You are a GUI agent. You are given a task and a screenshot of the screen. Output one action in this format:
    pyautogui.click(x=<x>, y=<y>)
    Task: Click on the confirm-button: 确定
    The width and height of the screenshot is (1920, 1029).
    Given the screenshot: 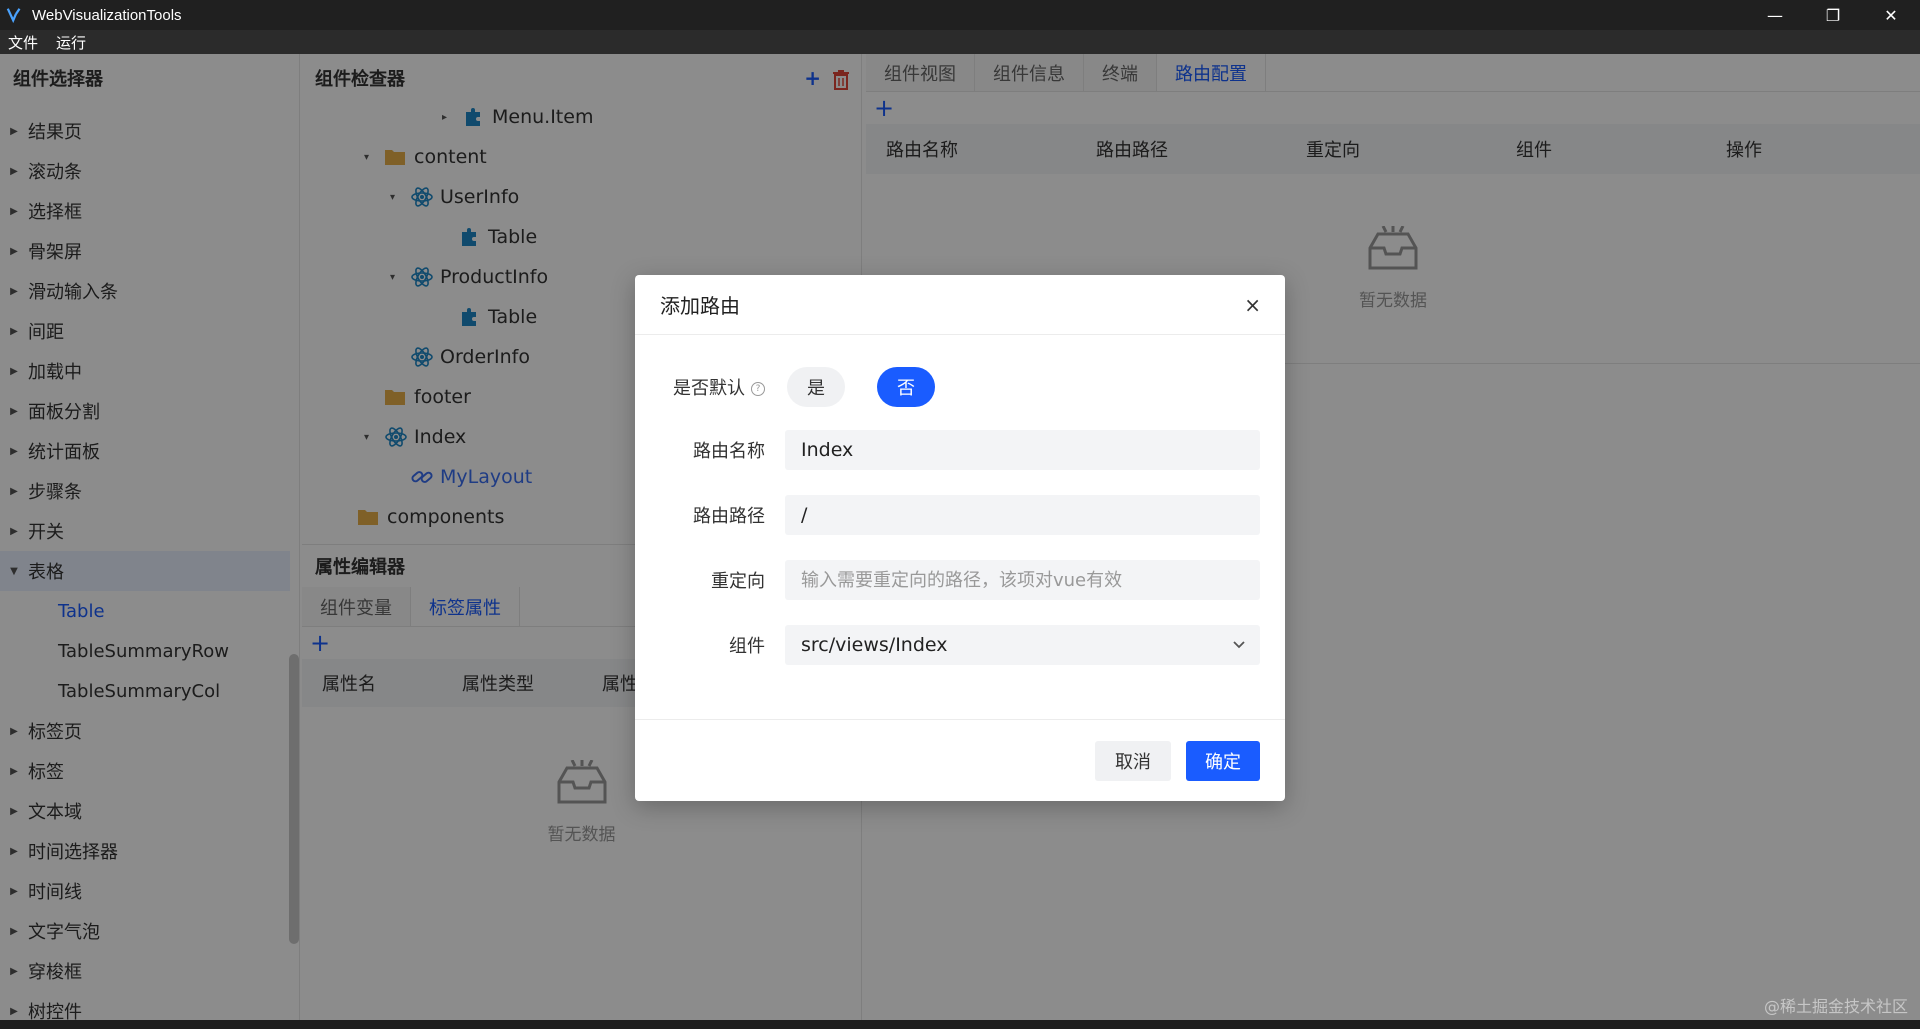 What is the action you would take?
    pyautogui.click(x=1223, y=761)
    